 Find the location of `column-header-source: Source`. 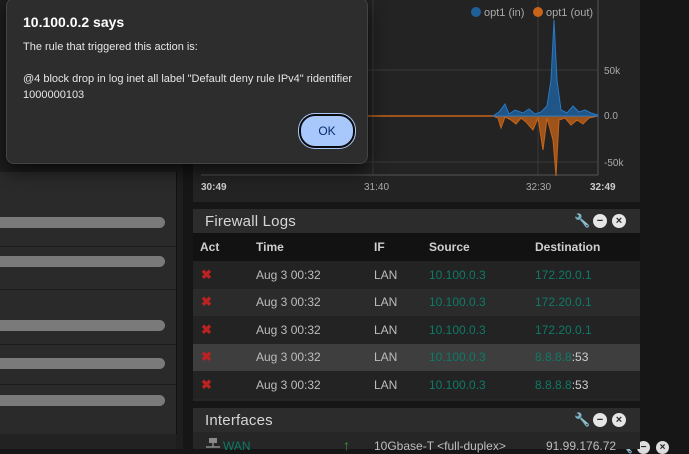

column-header-source: Source is located at coordinates (482, 247).